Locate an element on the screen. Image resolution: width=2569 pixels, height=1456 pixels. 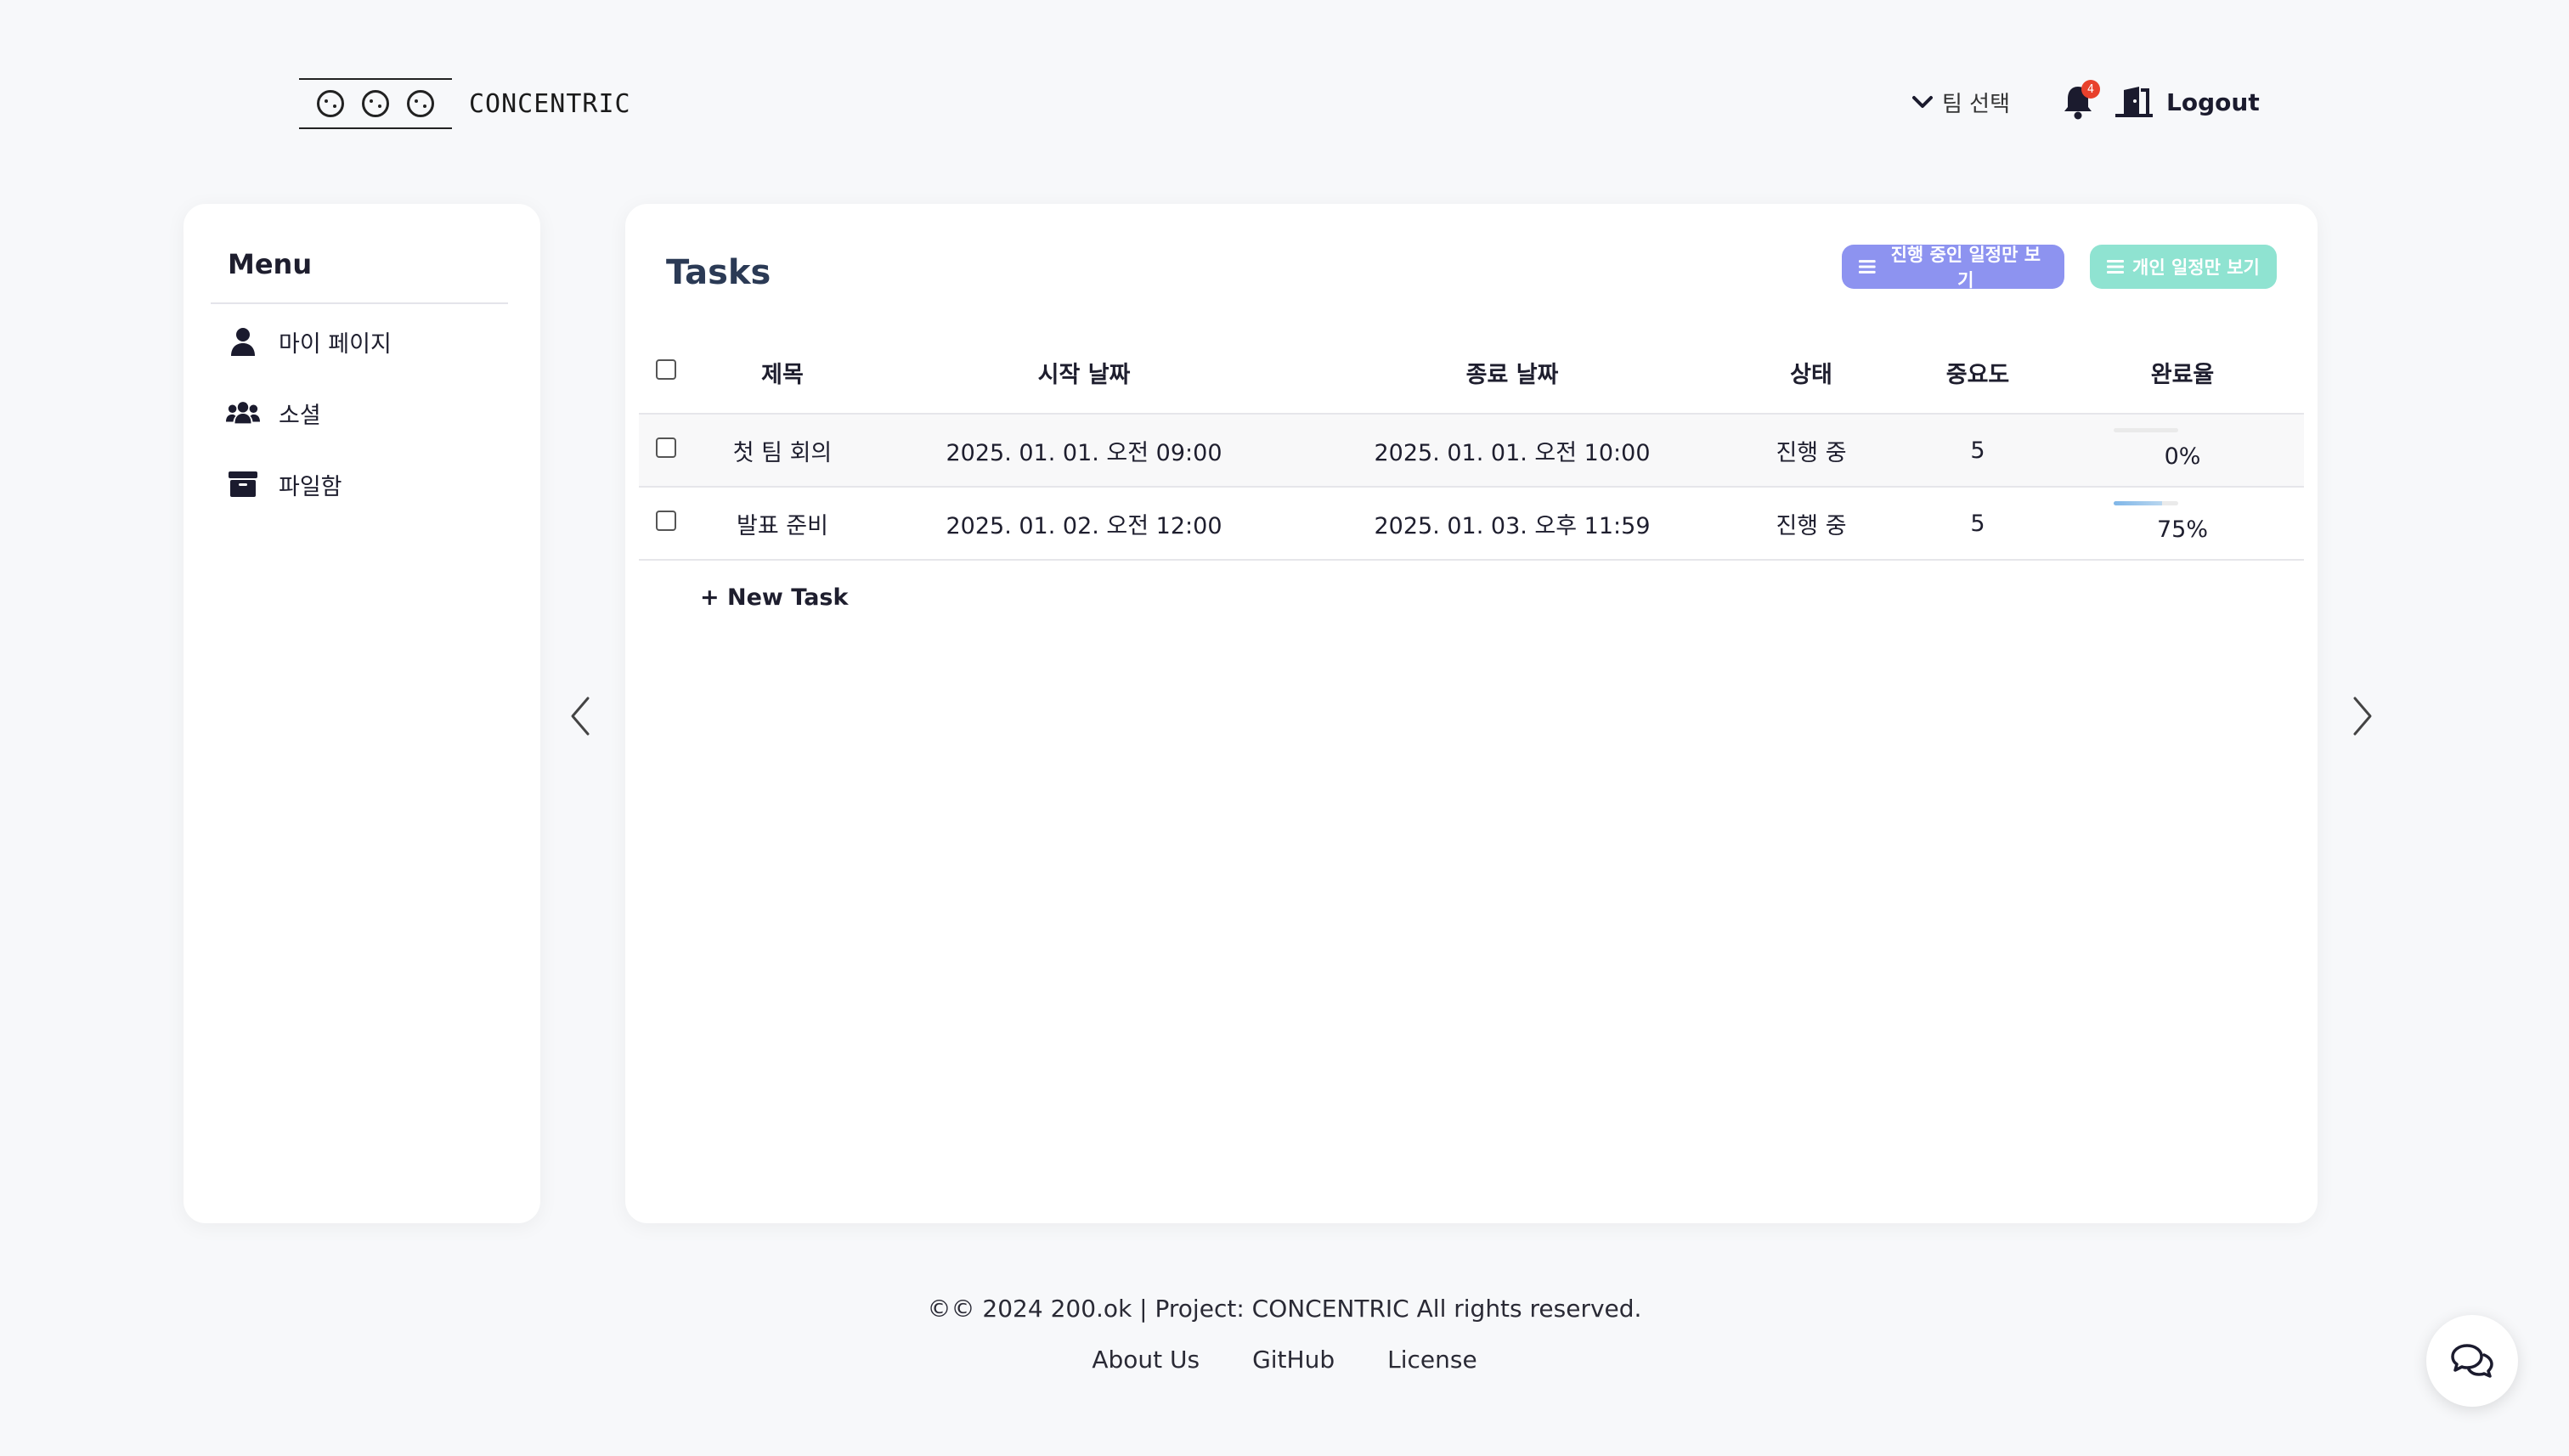
task-progress-cell: 0% is located at coordinates (2182, 451).